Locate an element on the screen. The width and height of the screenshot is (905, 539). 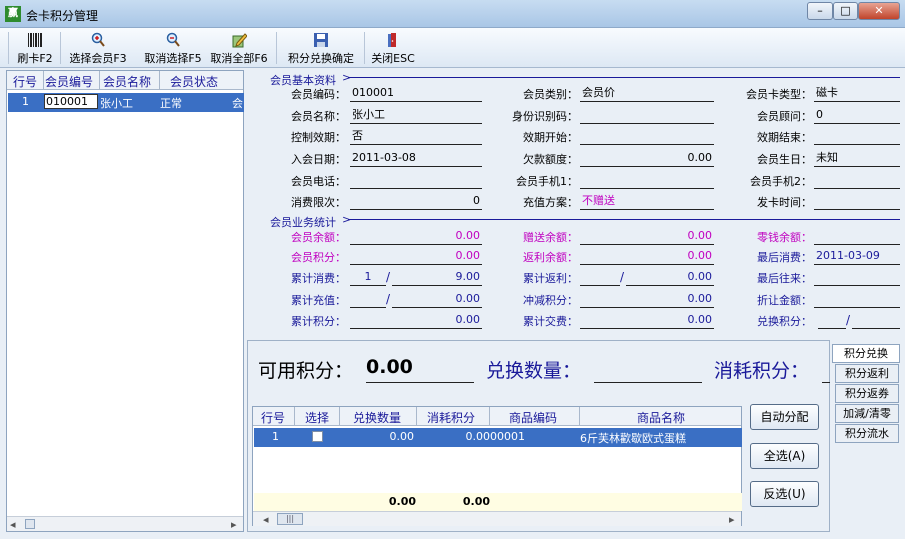
close-window-button: ✕ is located at coordinates (879, 11).